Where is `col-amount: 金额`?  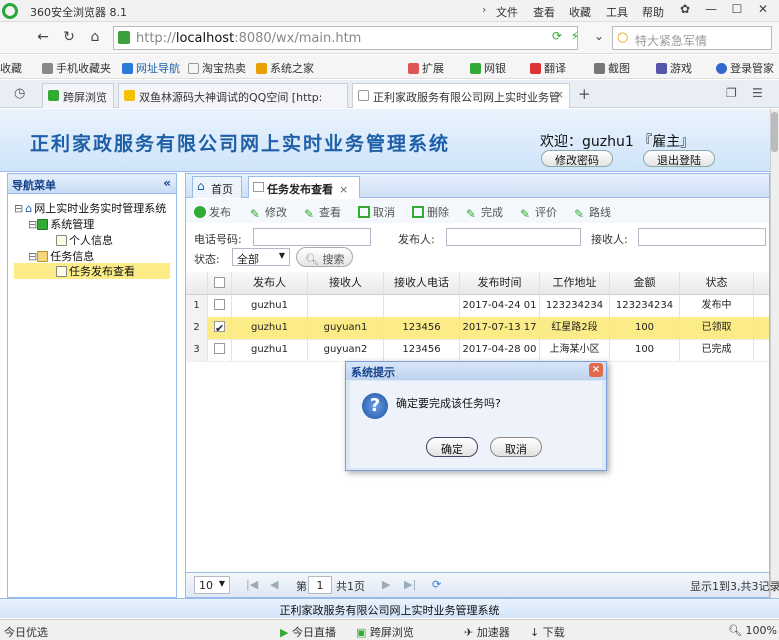 col-amount: 金额 is located at coordinates (645, 283).